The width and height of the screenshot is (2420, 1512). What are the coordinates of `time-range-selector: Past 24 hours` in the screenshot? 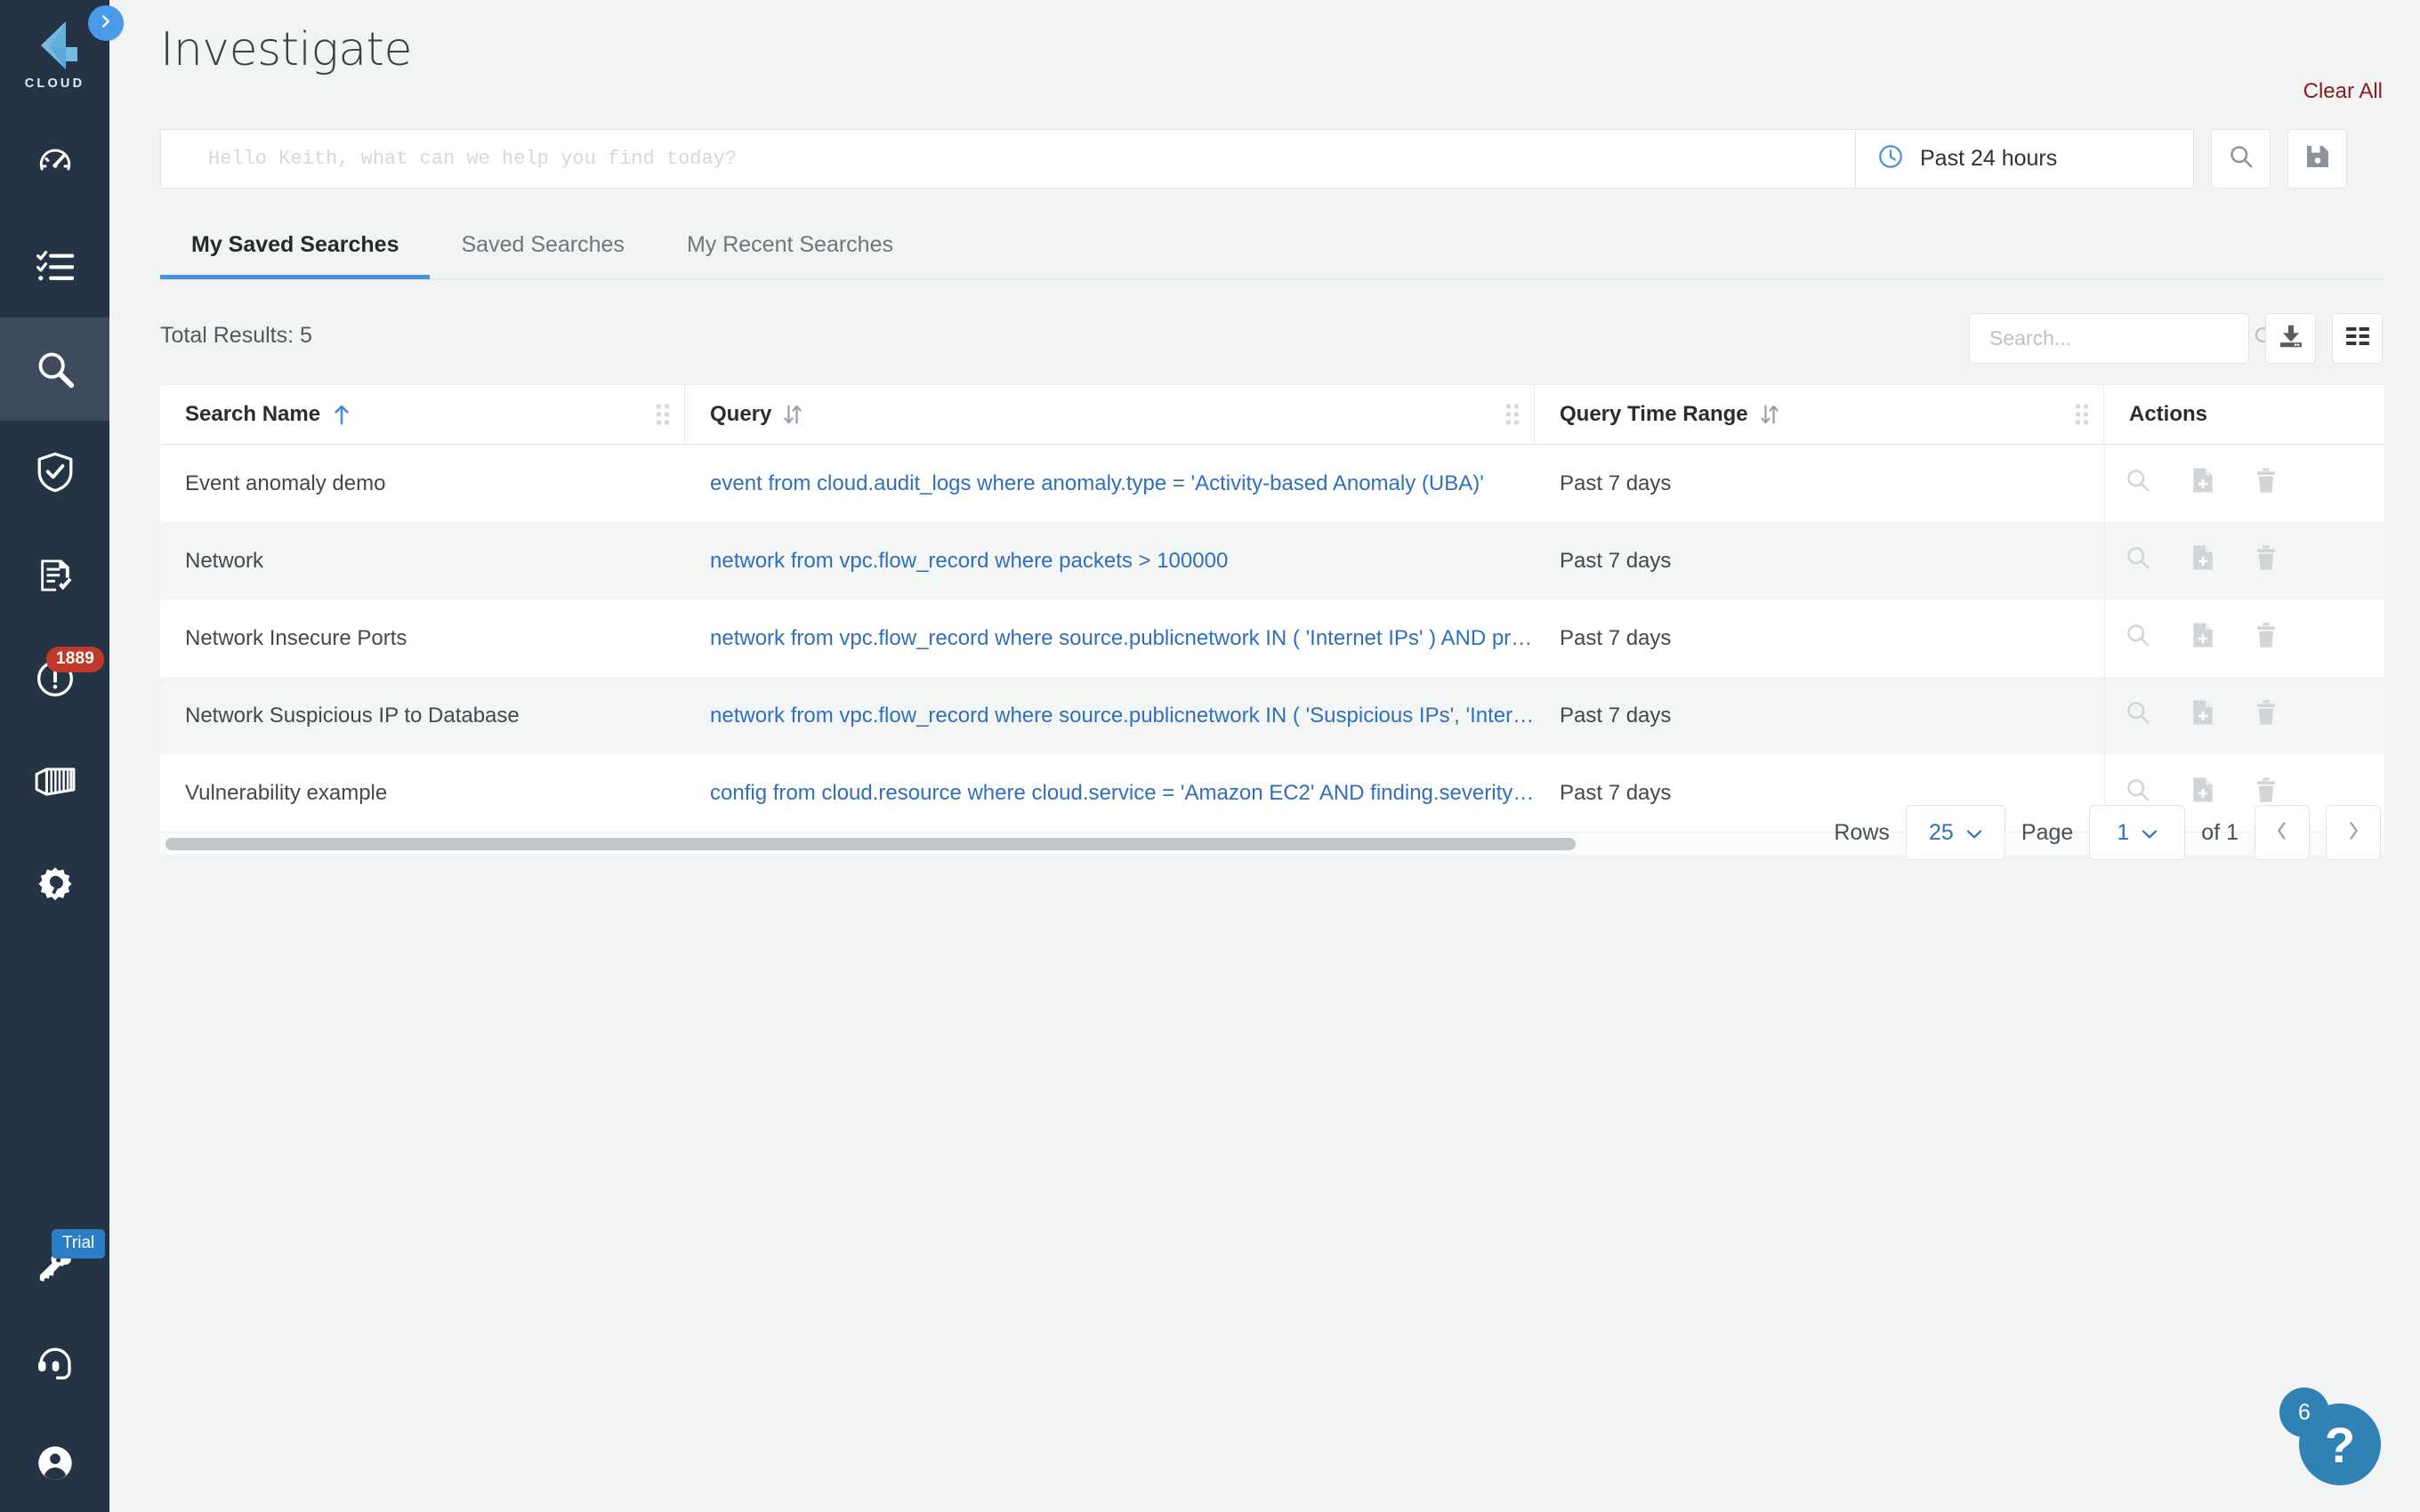 It's located at (2024, 159).